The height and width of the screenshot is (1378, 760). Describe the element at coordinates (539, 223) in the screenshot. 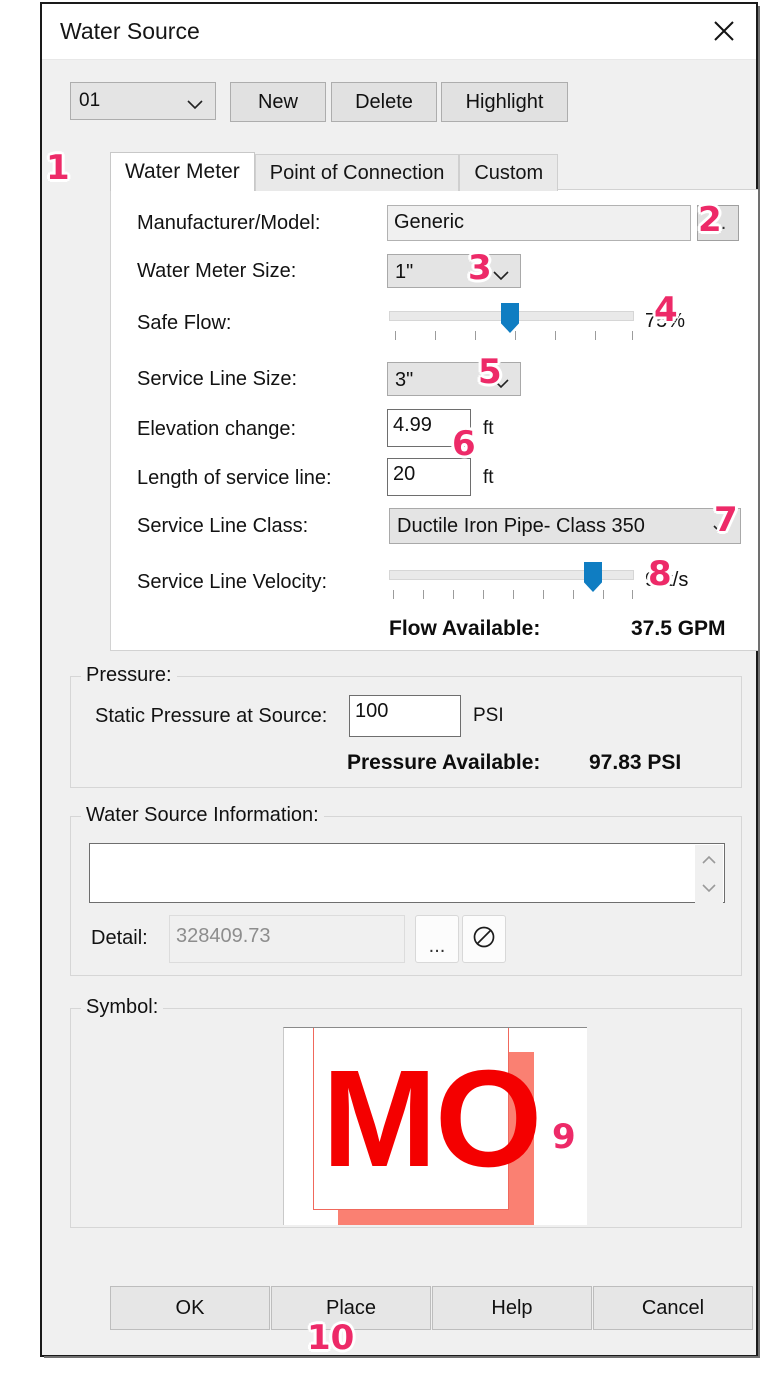

I see `manufacturer-field: Generic` at that location.